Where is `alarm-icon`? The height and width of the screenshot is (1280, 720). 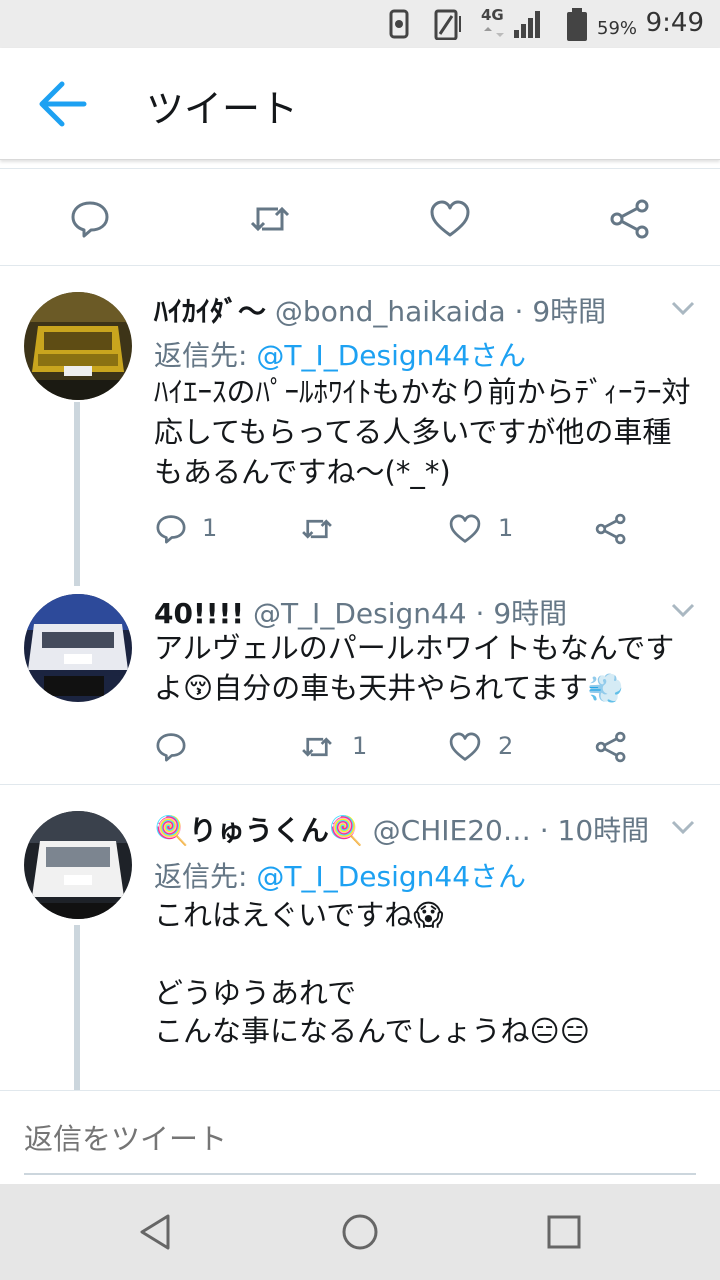 alarm-icon is located at coordinates (399, 24).